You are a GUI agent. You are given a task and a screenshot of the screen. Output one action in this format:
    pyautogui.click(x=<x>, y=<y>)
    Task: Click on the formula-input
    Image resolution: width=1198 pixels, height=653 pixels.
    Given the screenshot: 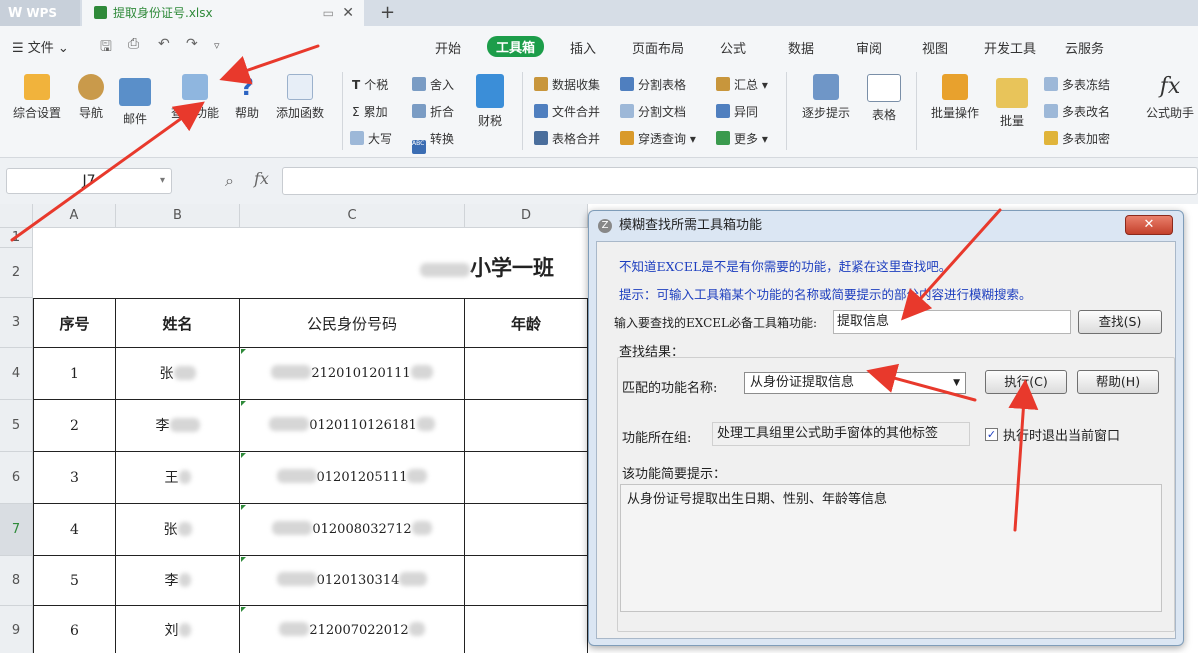 What is the action you would take?
    pyautogui.click(x=740, y=181)
    